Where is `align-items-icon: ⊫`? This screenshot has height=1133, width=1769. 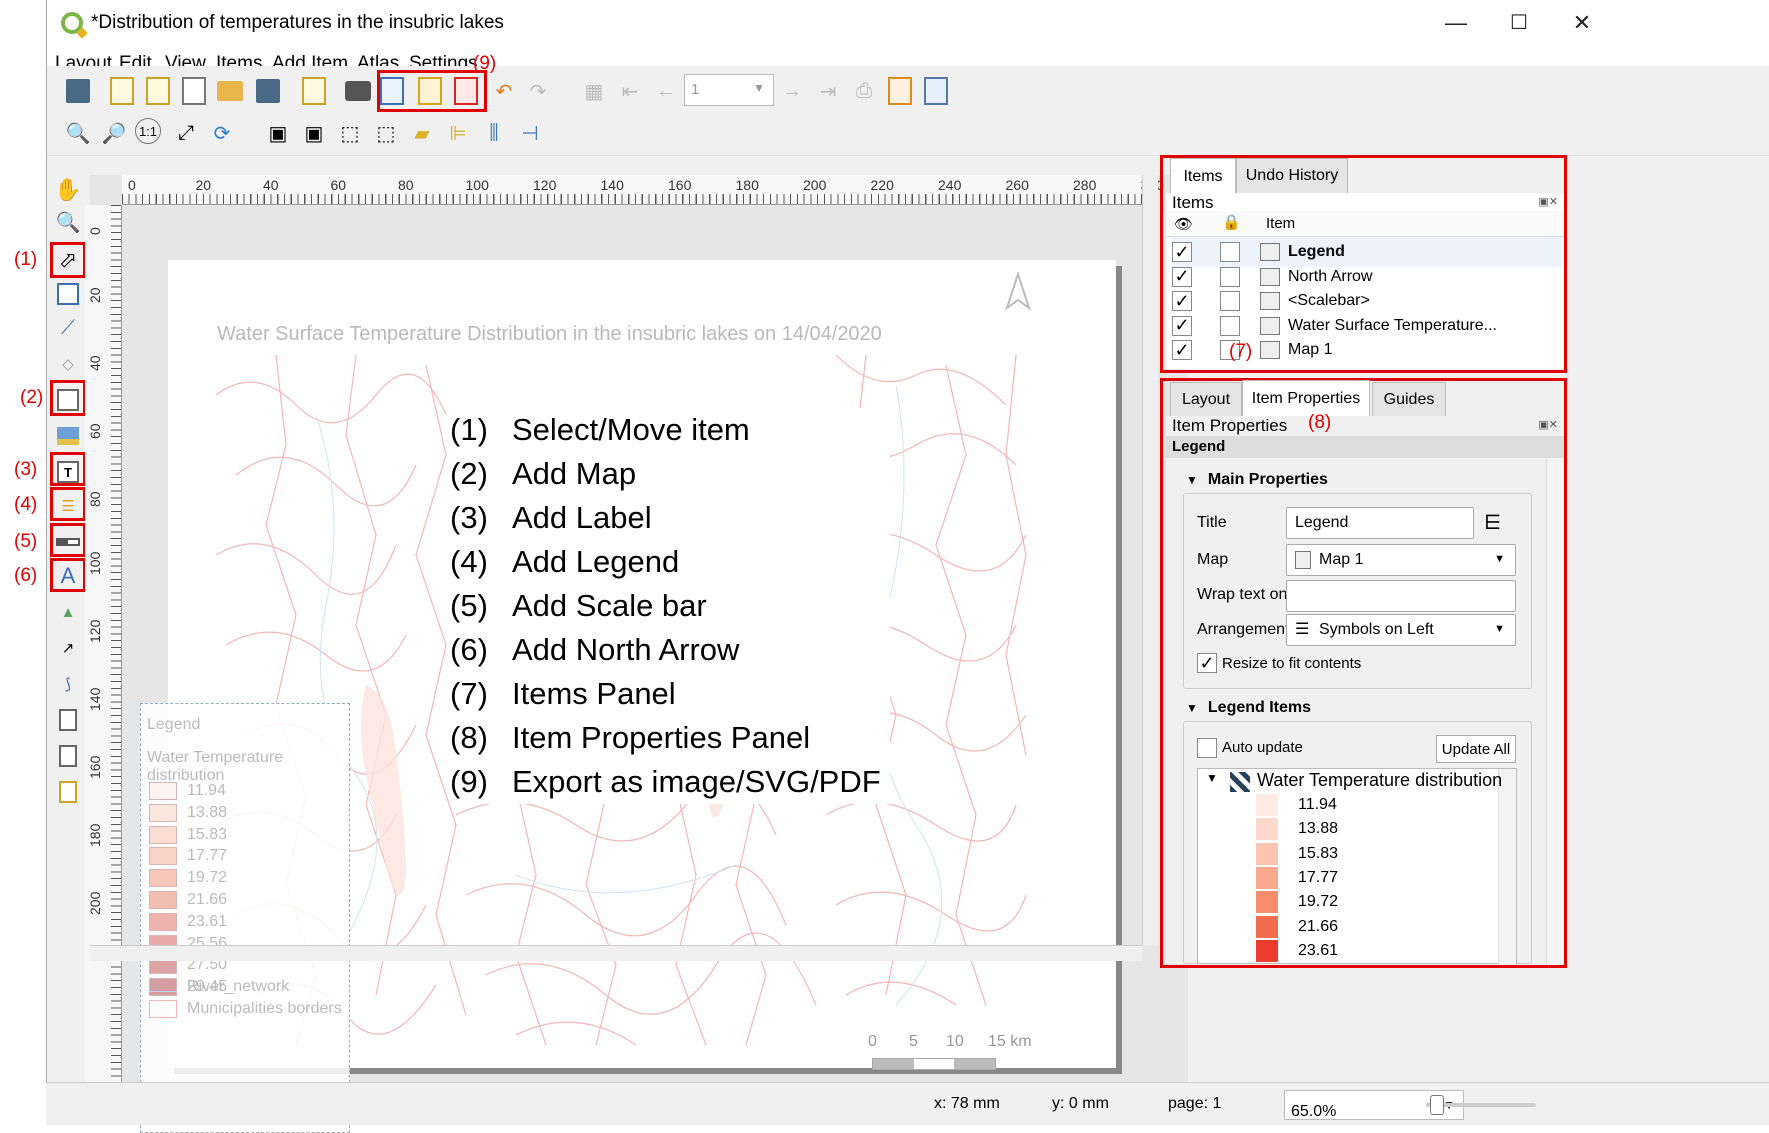
align-items-icon: ⊫ is located at coordinates (458, 133).